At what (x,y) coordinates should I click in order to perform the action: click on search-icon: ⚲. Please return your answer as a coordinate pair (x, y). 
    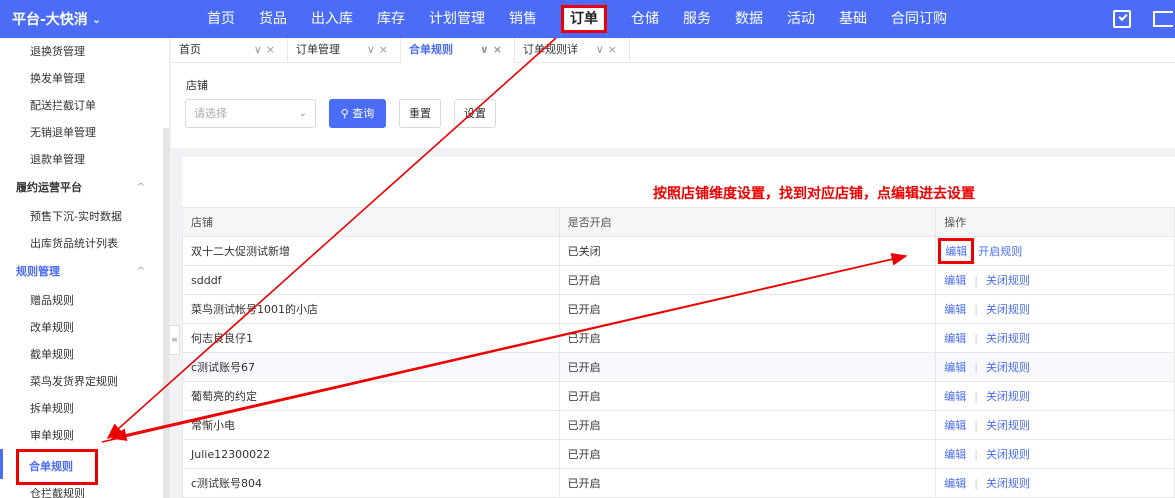
    Looking at the image, I should click on (344, 113).